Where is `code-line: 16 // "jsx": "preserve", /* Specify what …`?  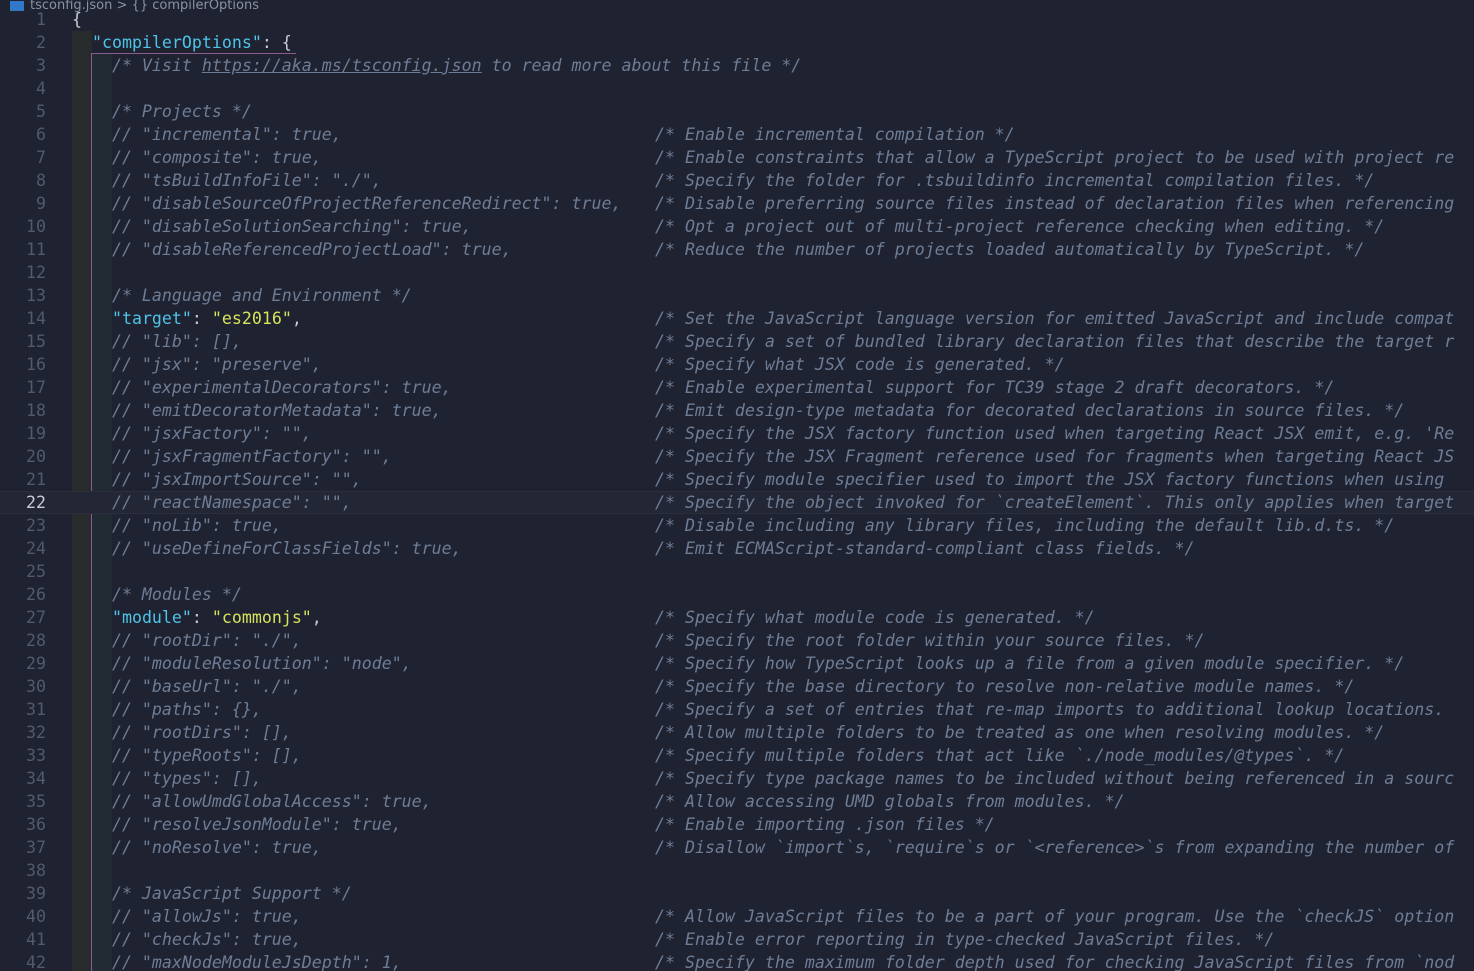
code-line: 16 // "jsx": "preserve", /* Specify what … is located at coordinates (737, 364).